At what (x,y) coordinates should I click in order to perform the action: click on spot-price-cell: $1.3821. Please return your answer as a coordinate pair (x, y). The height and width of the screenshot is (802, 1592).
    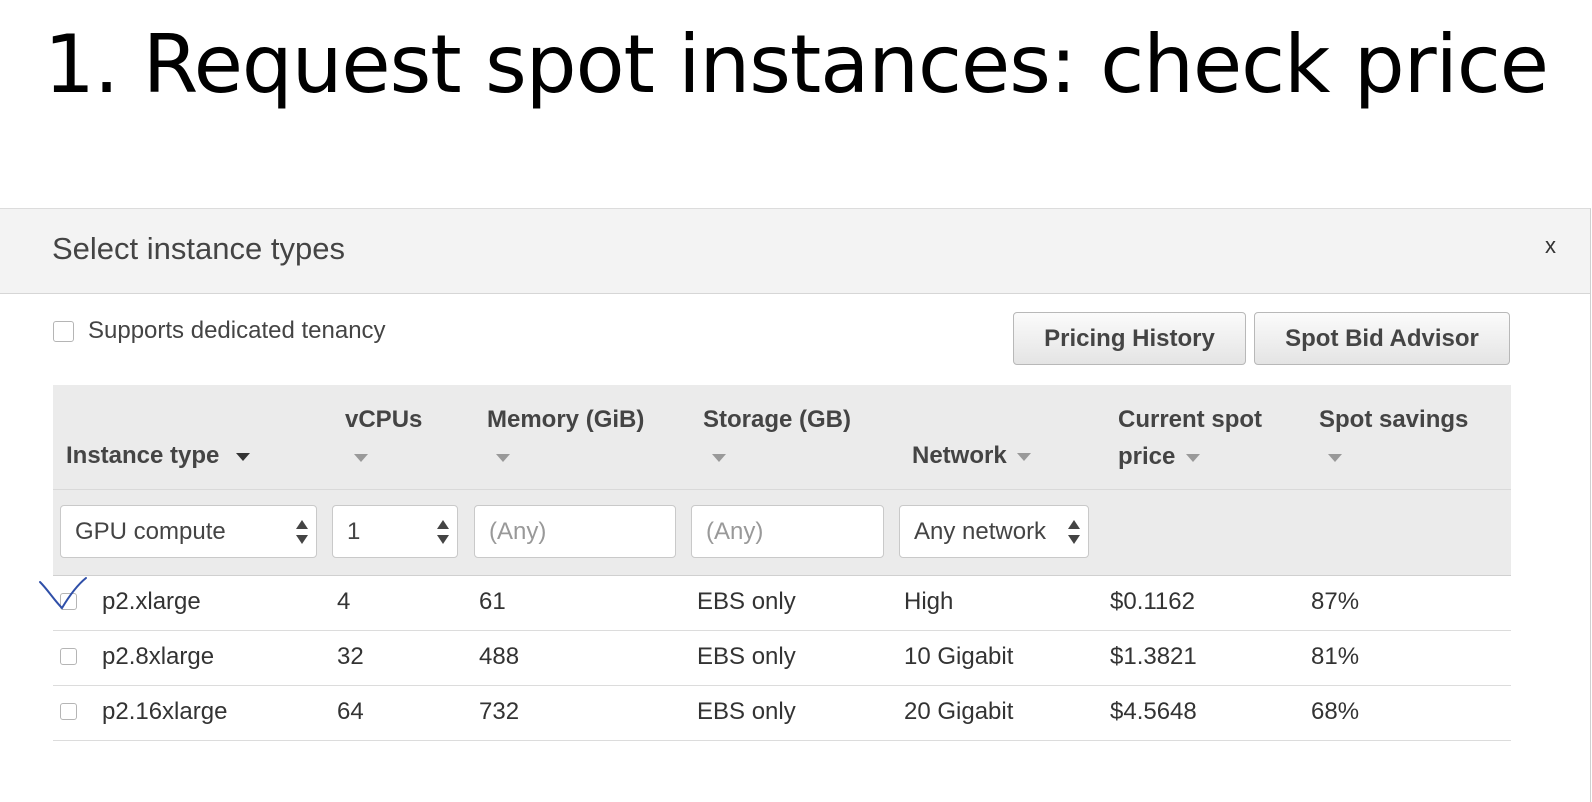
    Looking at the image, I should click on (1153, 656).